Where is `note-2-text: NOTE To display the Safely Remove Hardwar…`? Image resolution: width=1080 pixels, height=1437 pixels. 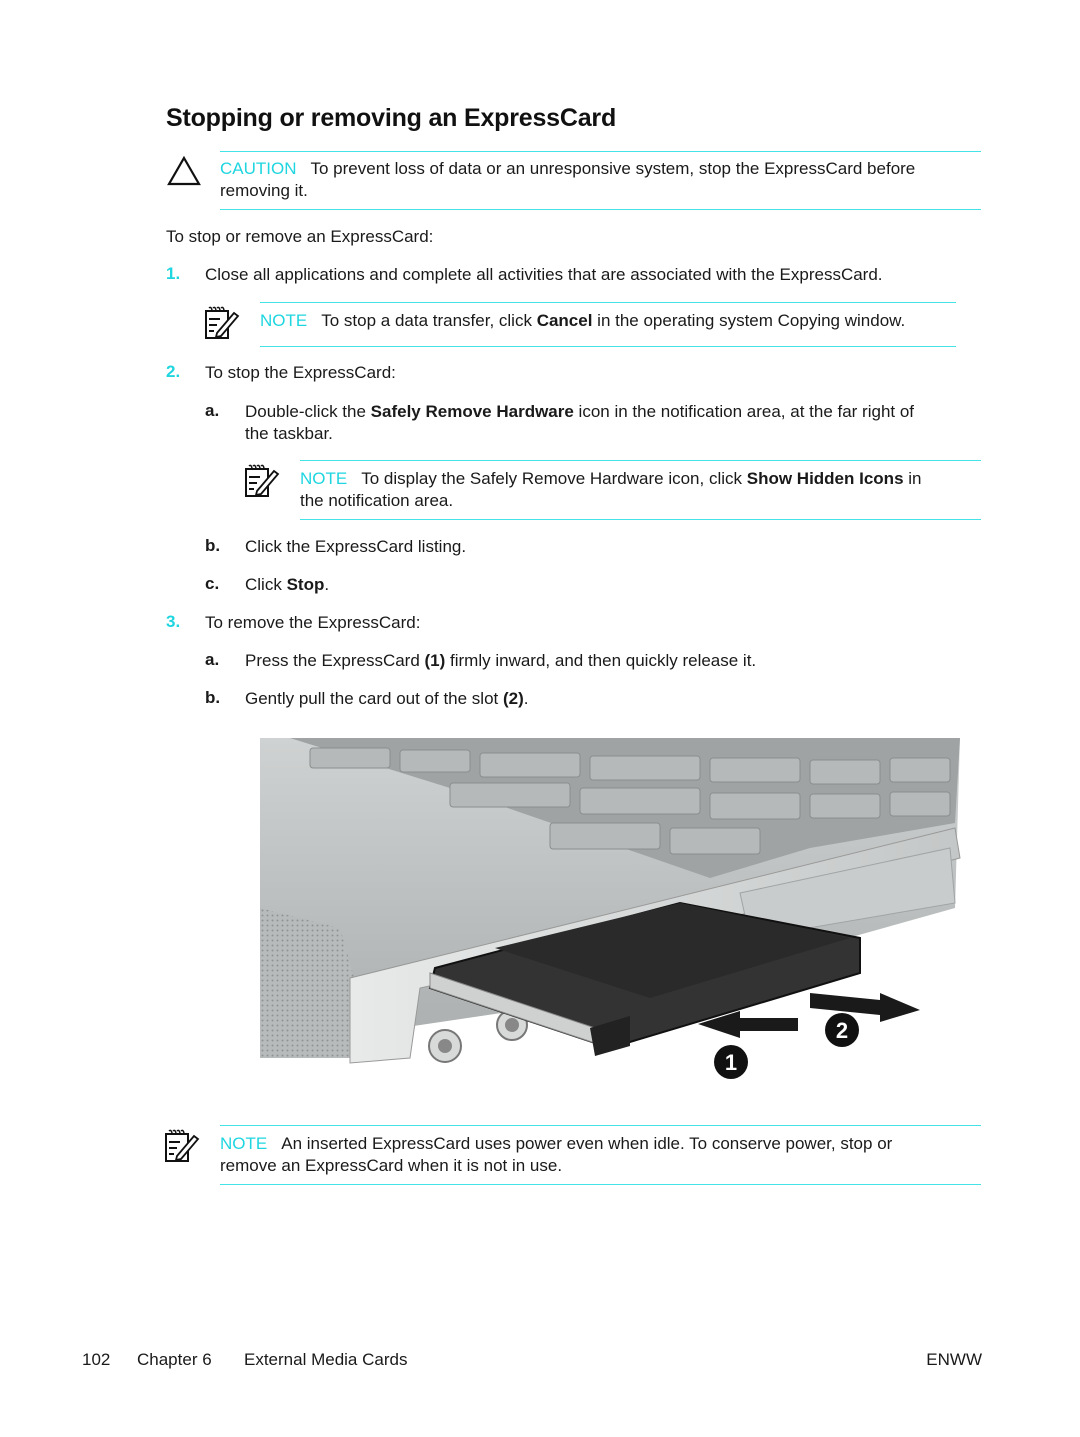 note-2-text: NOTE To display the Safely Remove Hardwar… is located at coordinates (611, 489).